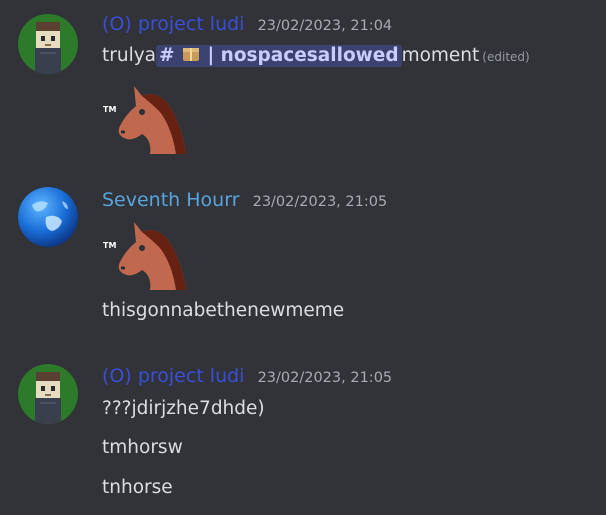 The height and width of the screenshot is (515, 606). I want to click on message-text: ???jdirjzhe7dhde), so click(183, 408).